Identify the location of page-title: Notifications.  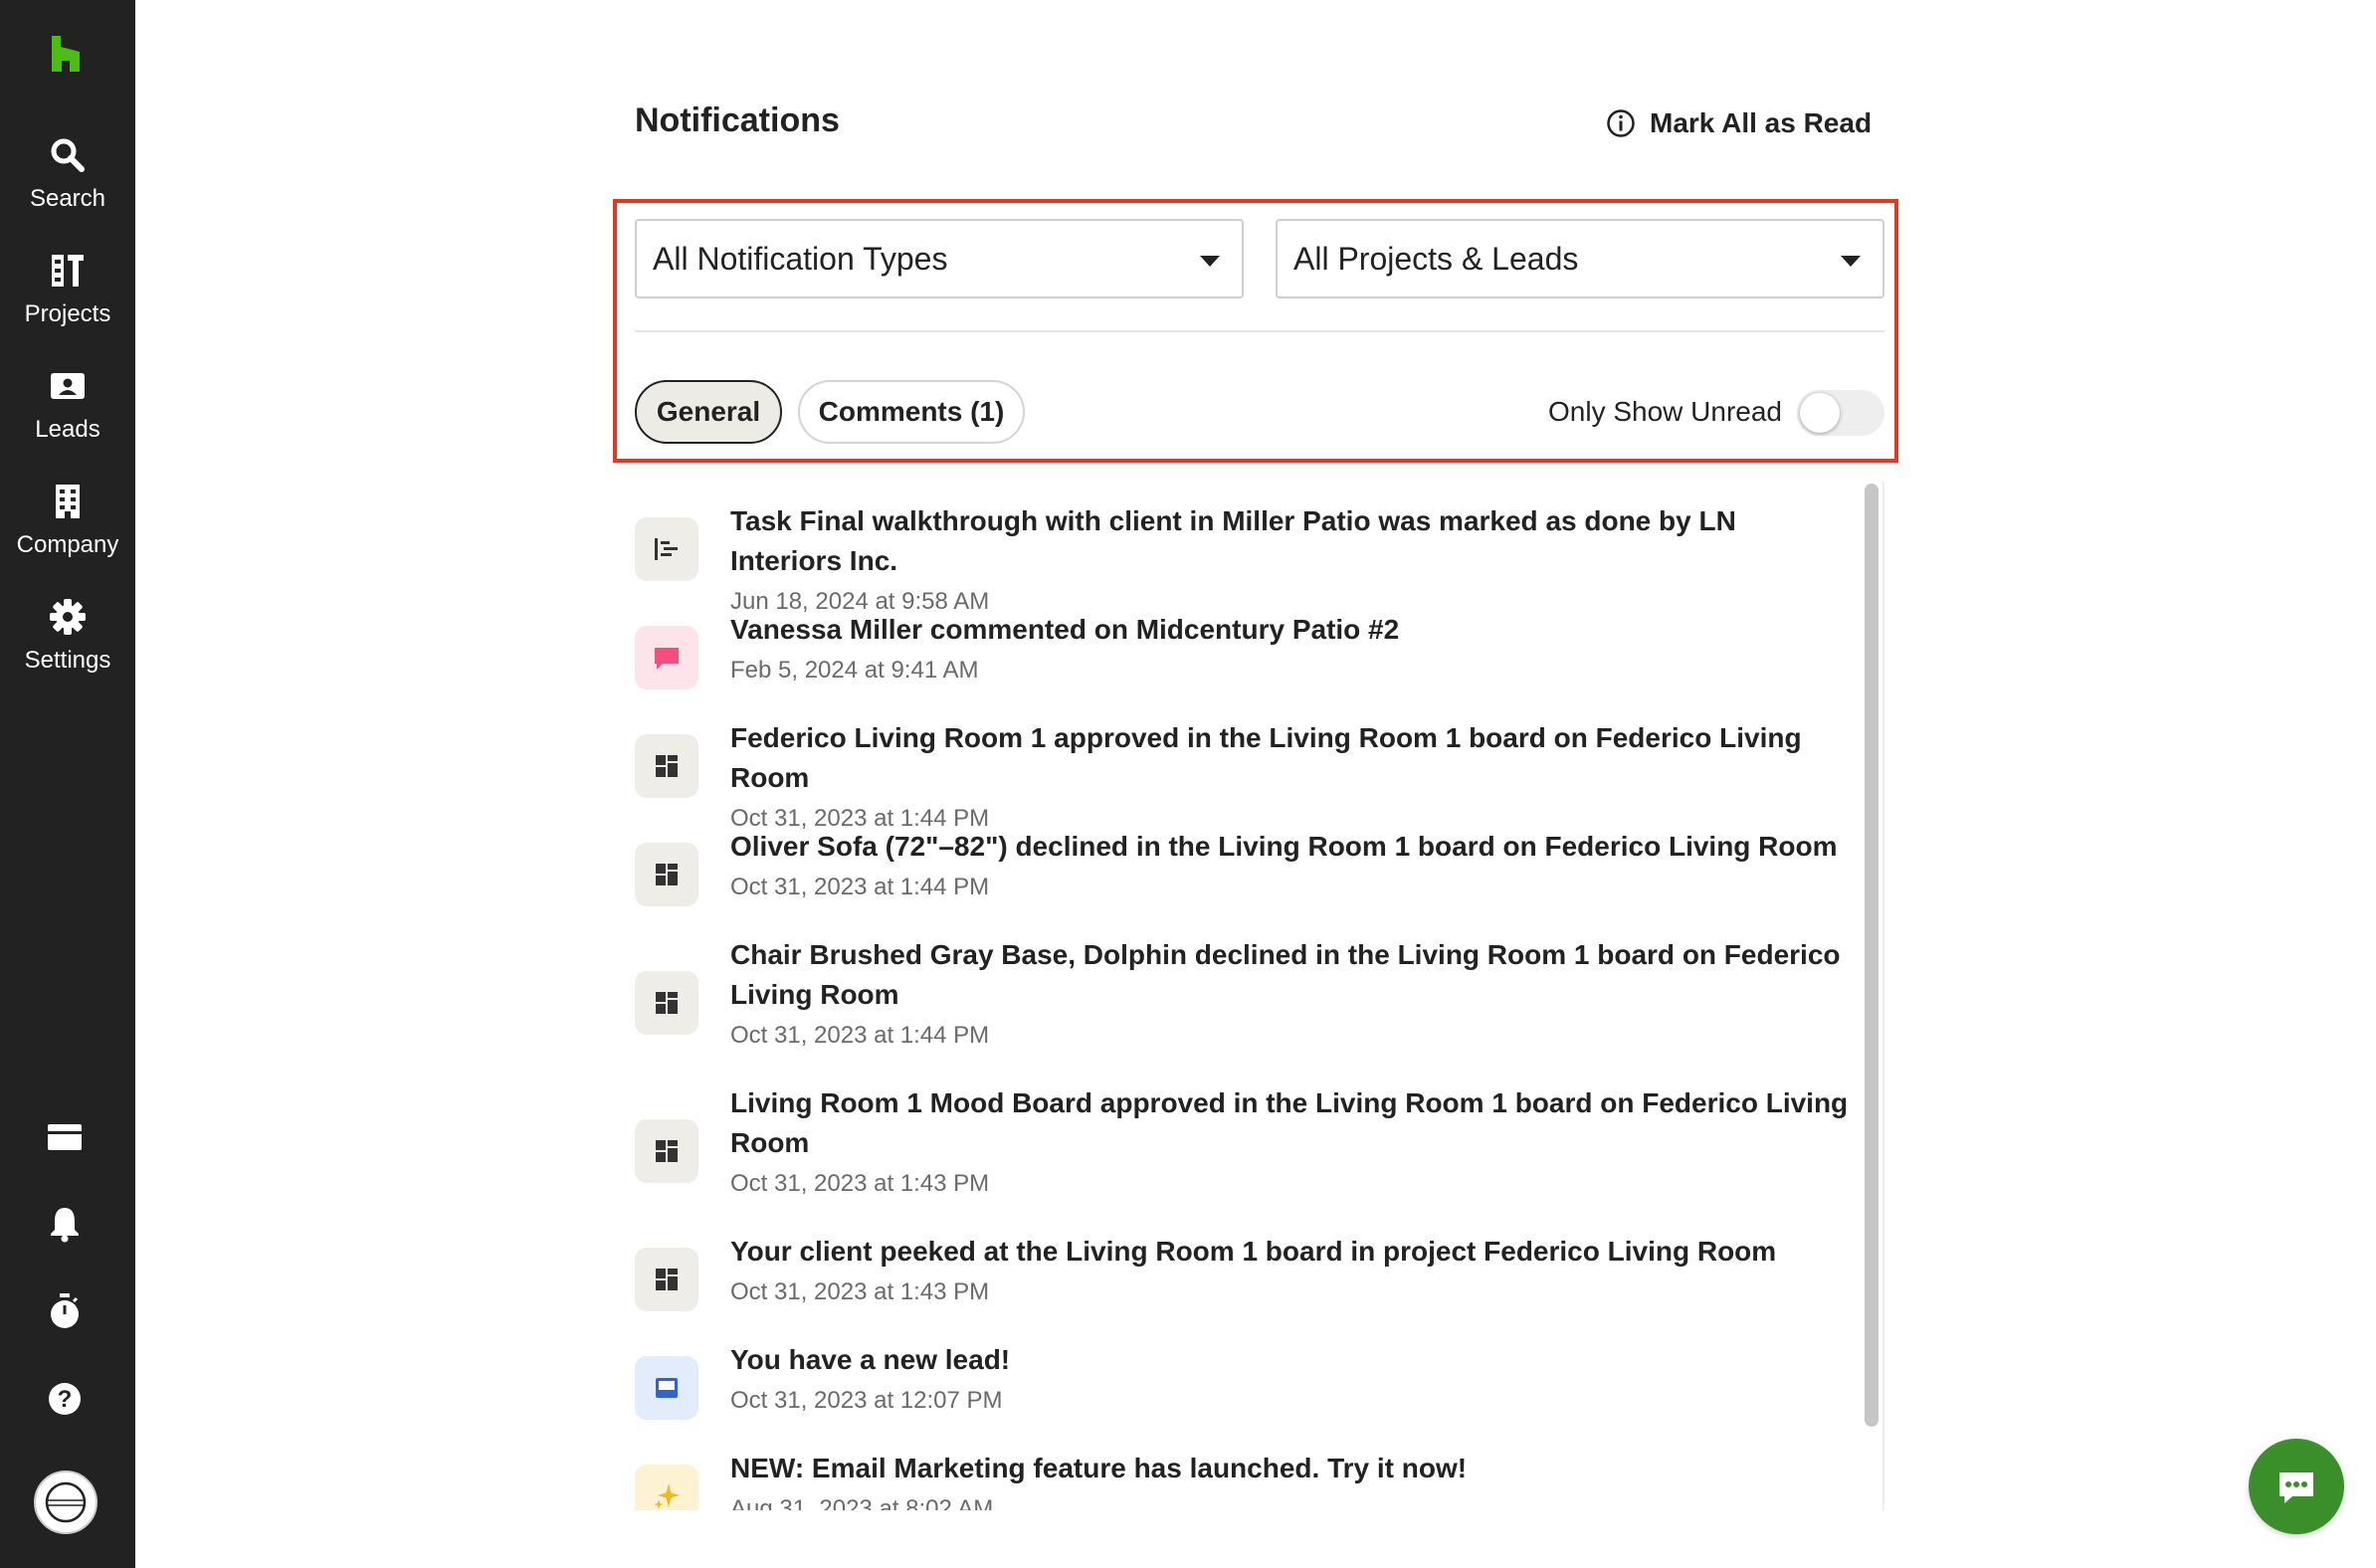
(737, 120).